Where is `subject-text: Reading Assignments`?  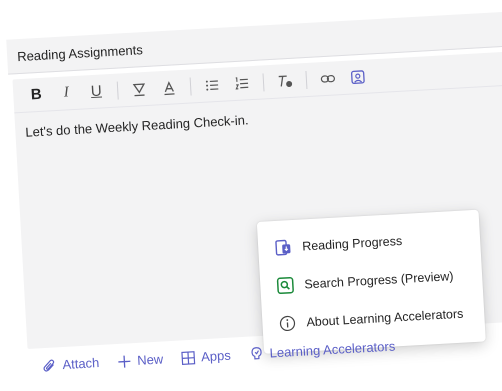
subject-text: Reading Assignments is located at coordinates (80, 53).